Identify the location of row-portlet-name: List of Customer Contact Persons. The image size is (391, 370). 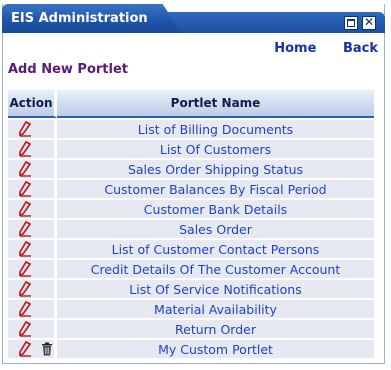
(215, 249).